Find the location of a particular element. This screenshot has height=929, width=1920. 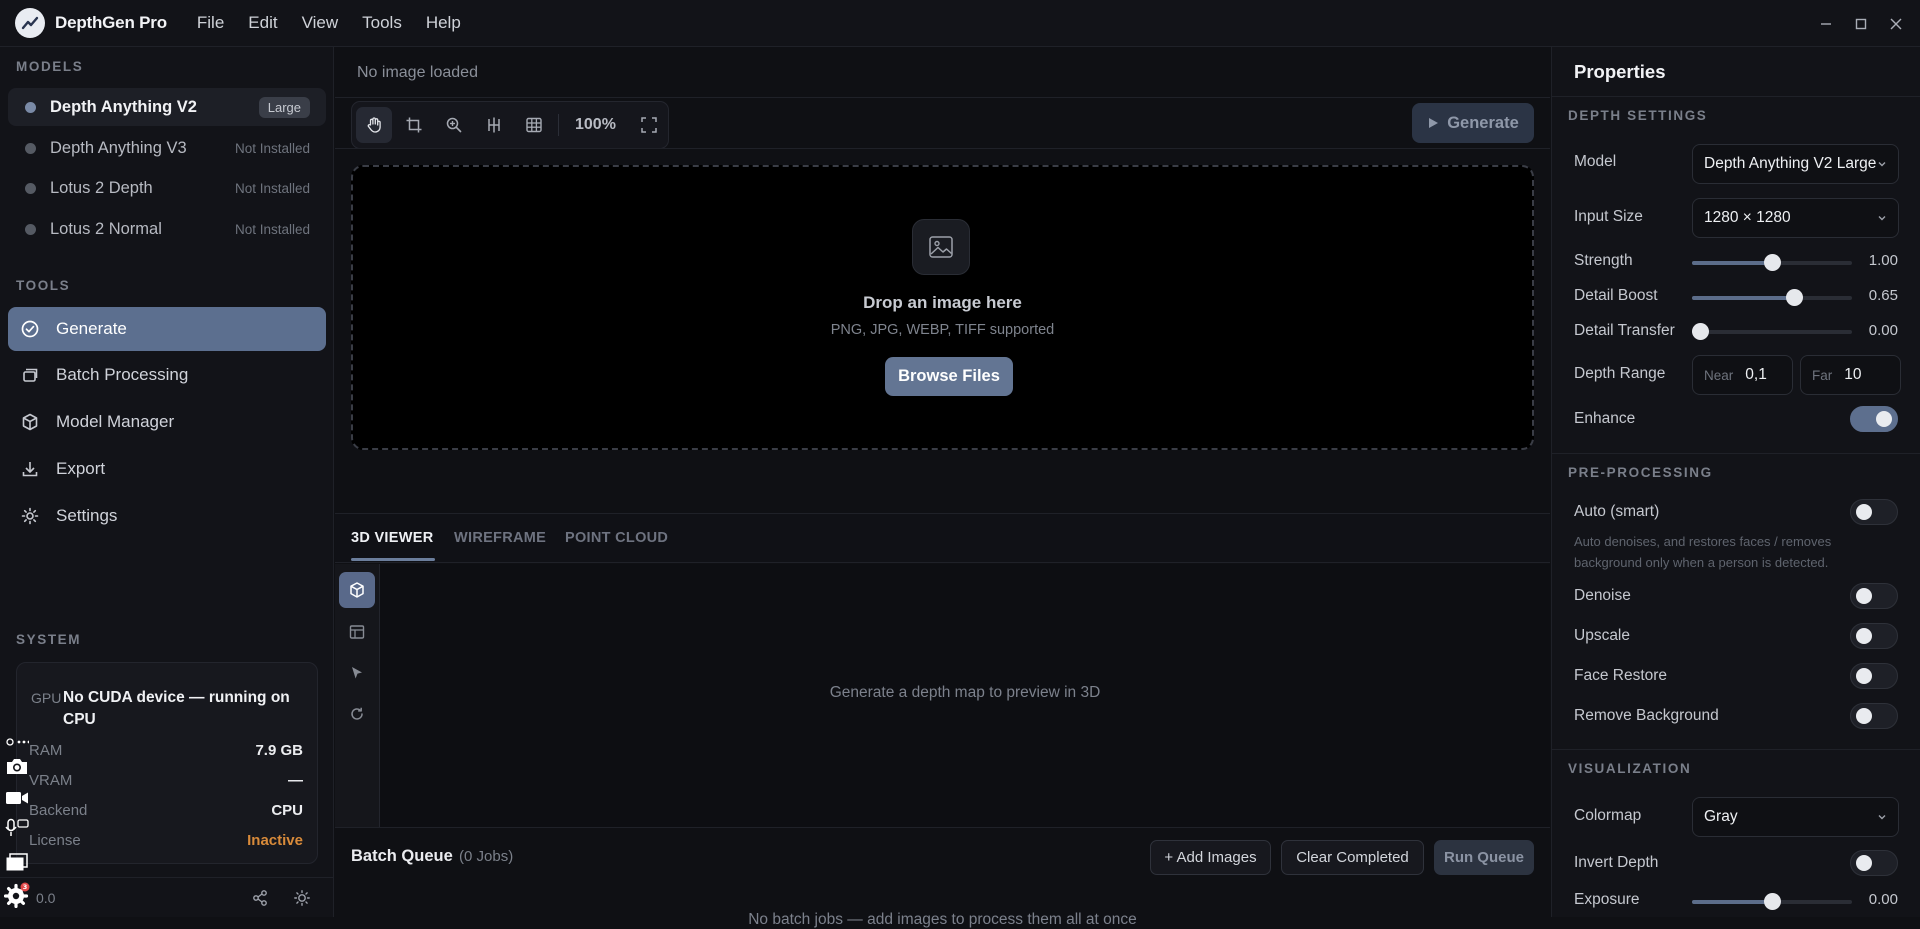

model-item-depth-anything-v3: Depth Anything V3 Not Installed is located at coordinates (167, 148).